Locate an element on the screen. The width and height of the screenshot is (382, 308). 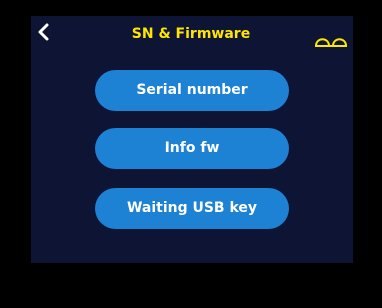
info-fw-button: Info fw is located at coordinates (192, 148).